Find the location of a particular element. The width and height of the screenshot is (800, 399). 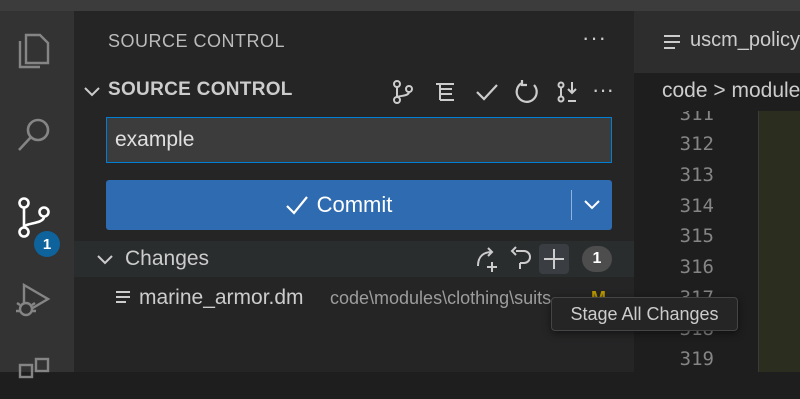

commit-button-label: Commit is located at coordinates (354, 204).